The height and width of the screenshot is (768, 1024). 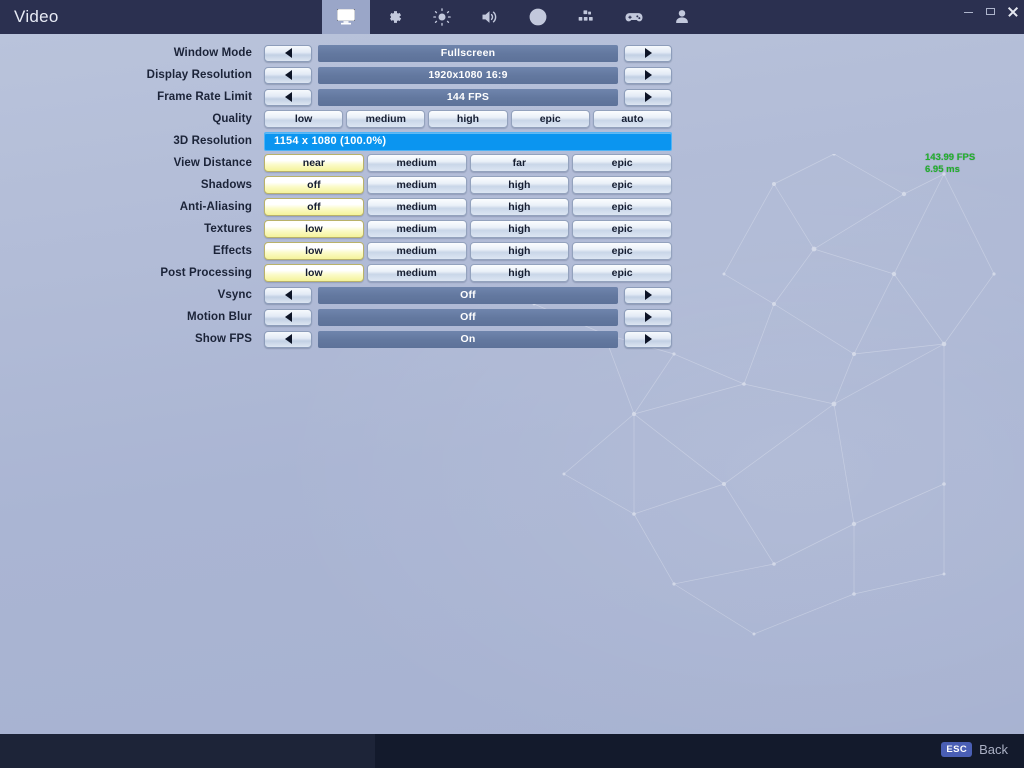 I want to click on setting-control-textures: low medium high epic, so click(x=468, y=229).